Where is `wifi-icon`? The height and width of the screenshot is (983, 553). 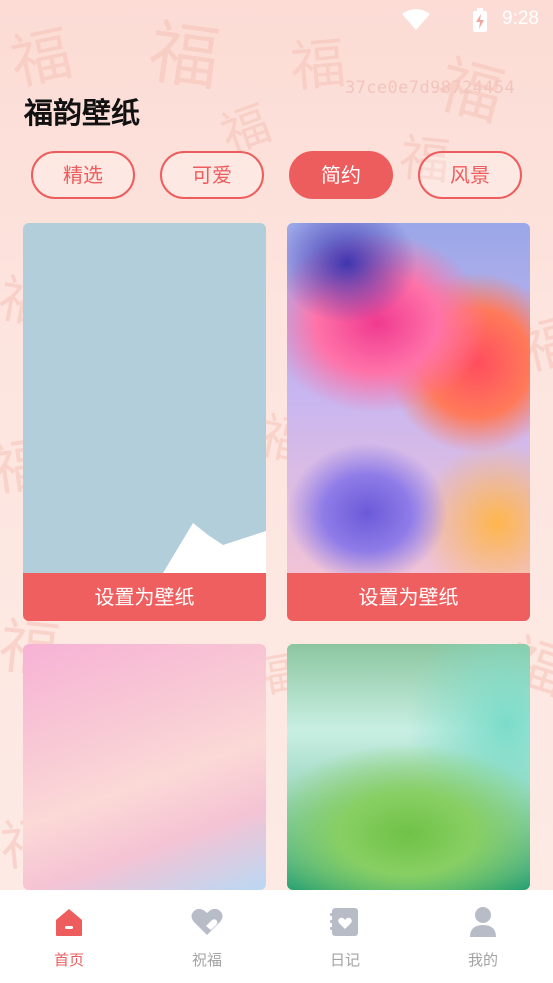
wifi-icon is located at coordinates (416, 19).